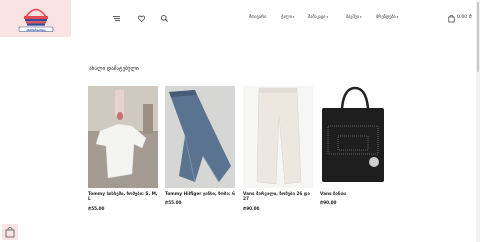 The height and width of the screenshot is (242, 480). I want to click on cart-total: 0.00 ₾, so click(464, 17).